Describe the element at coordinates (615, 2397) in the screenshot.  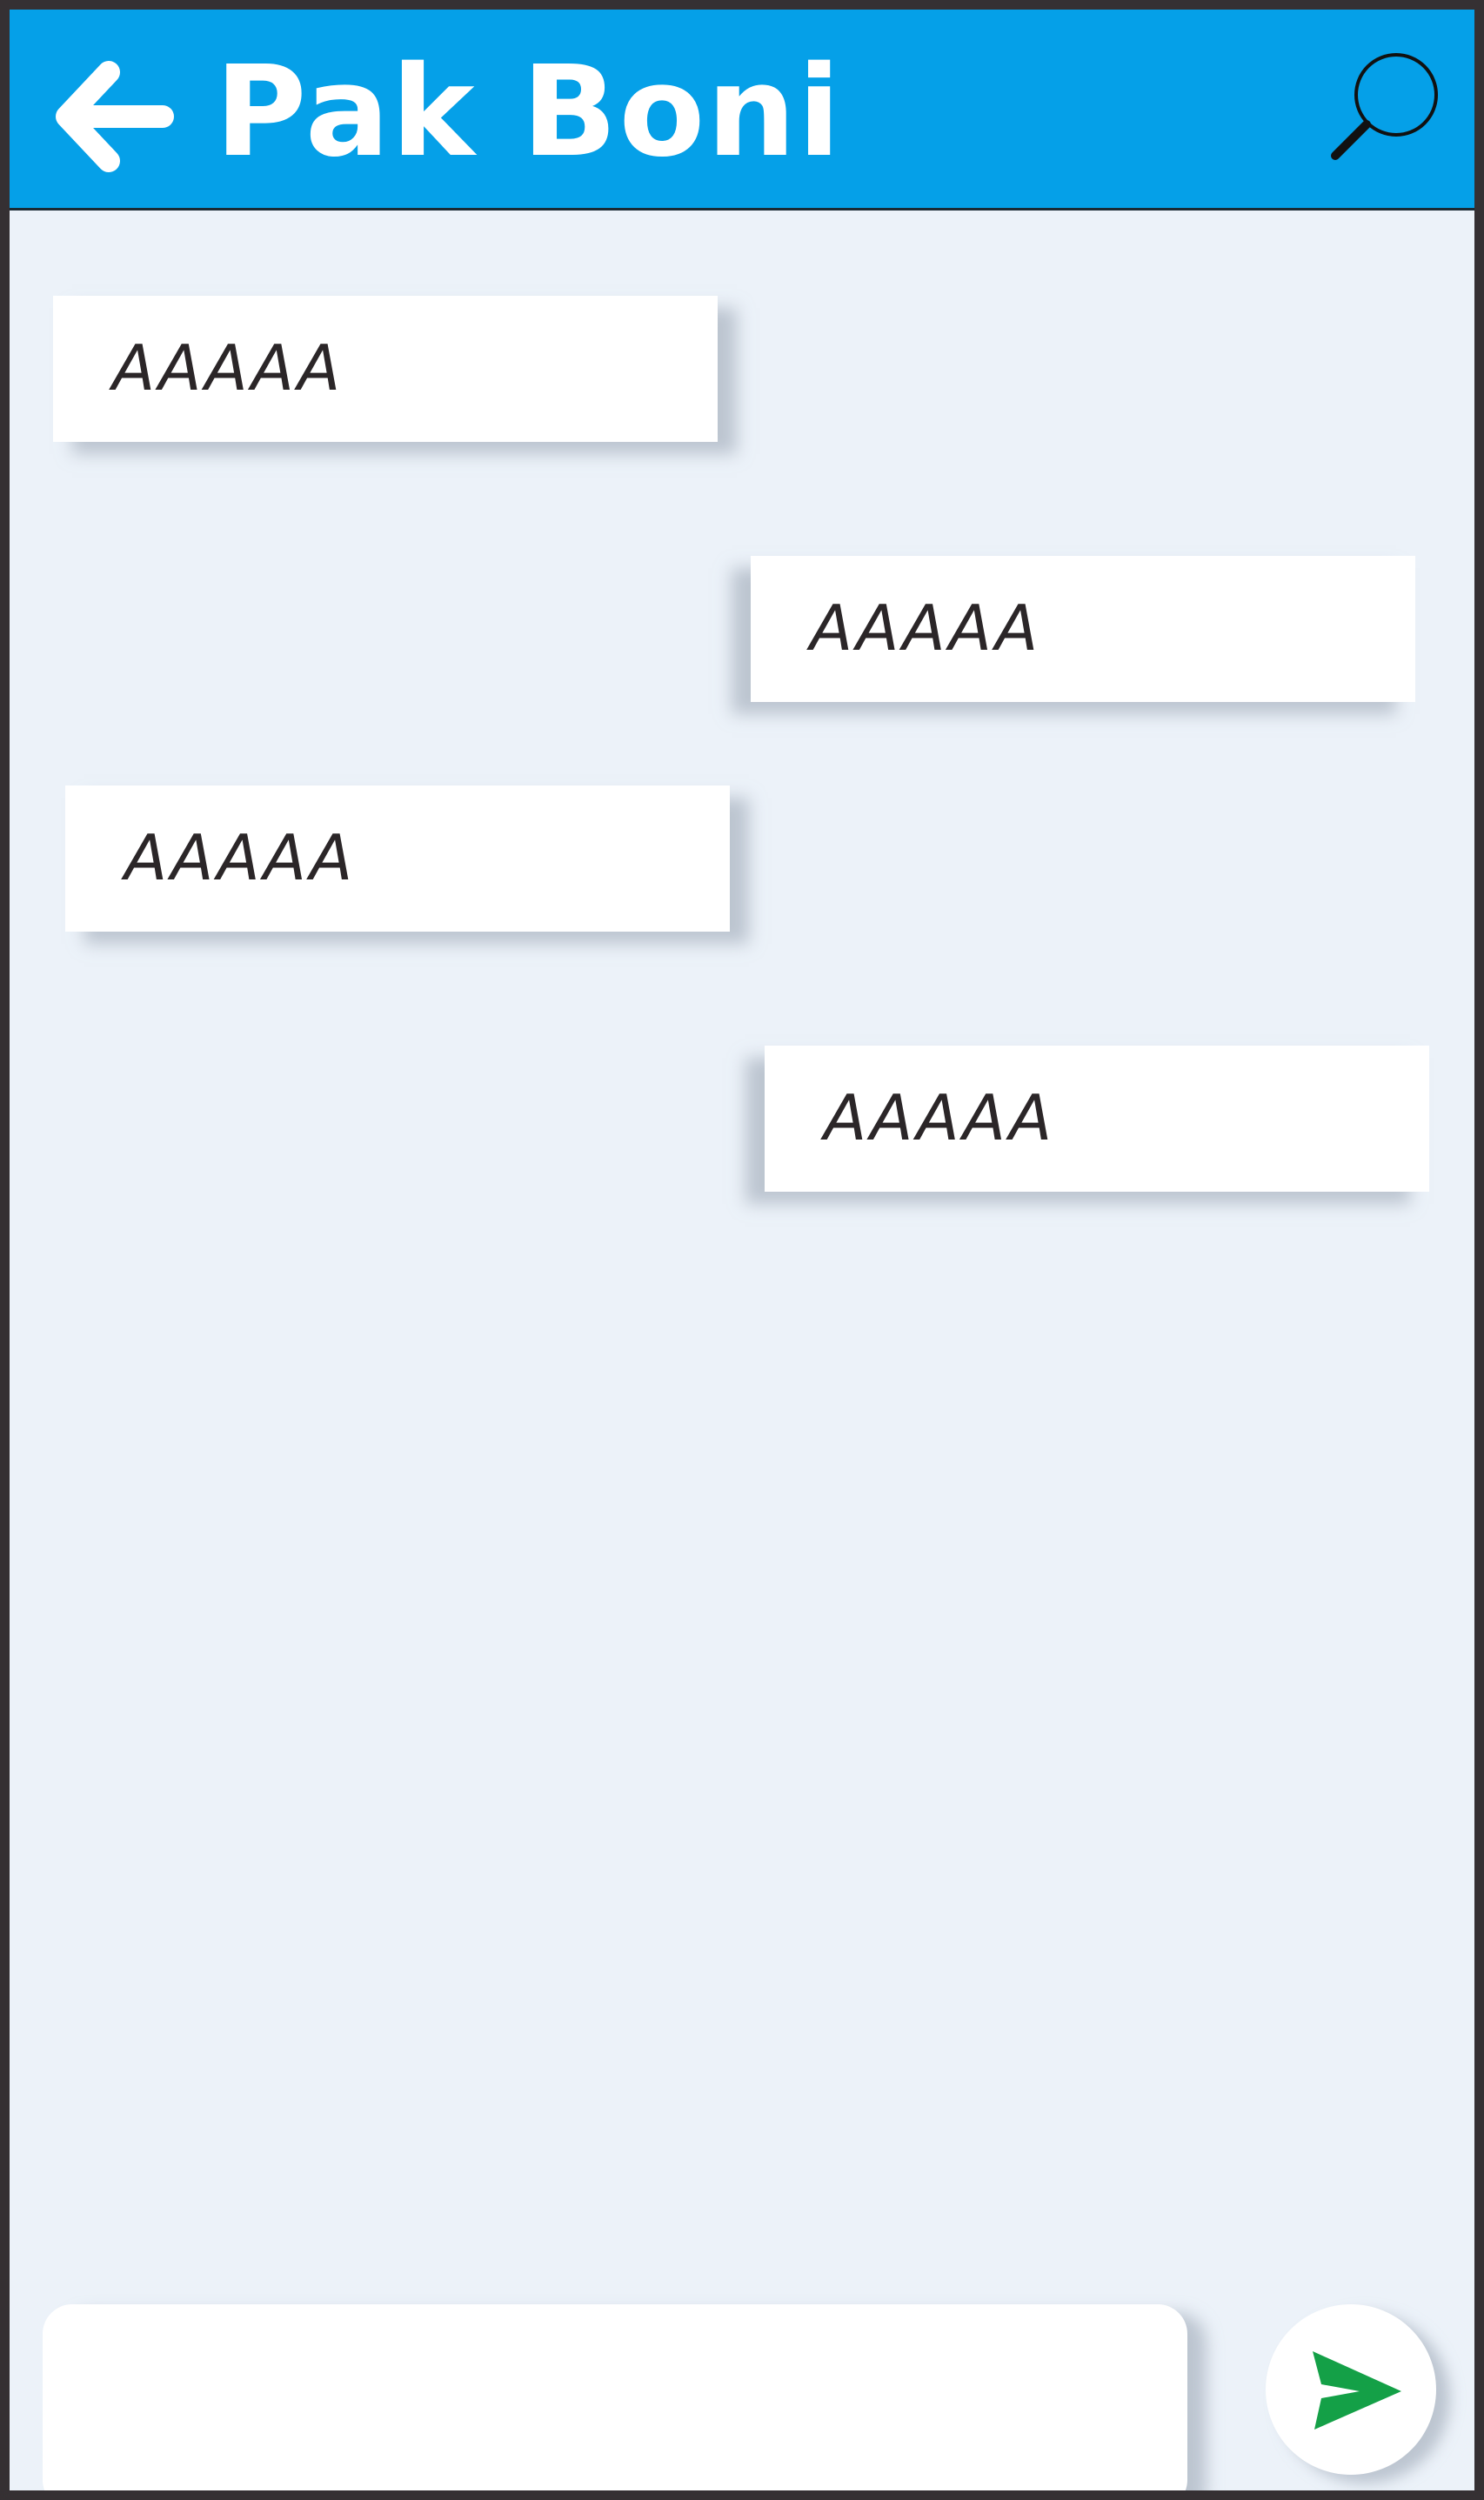
I see `message-input` at that location.